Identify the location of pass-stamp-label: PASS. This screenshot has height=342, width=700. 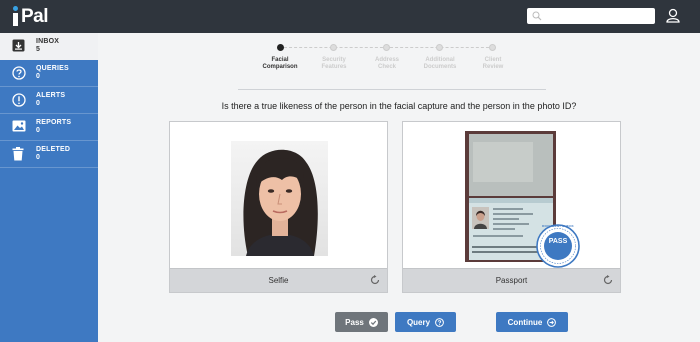
(558, 241).